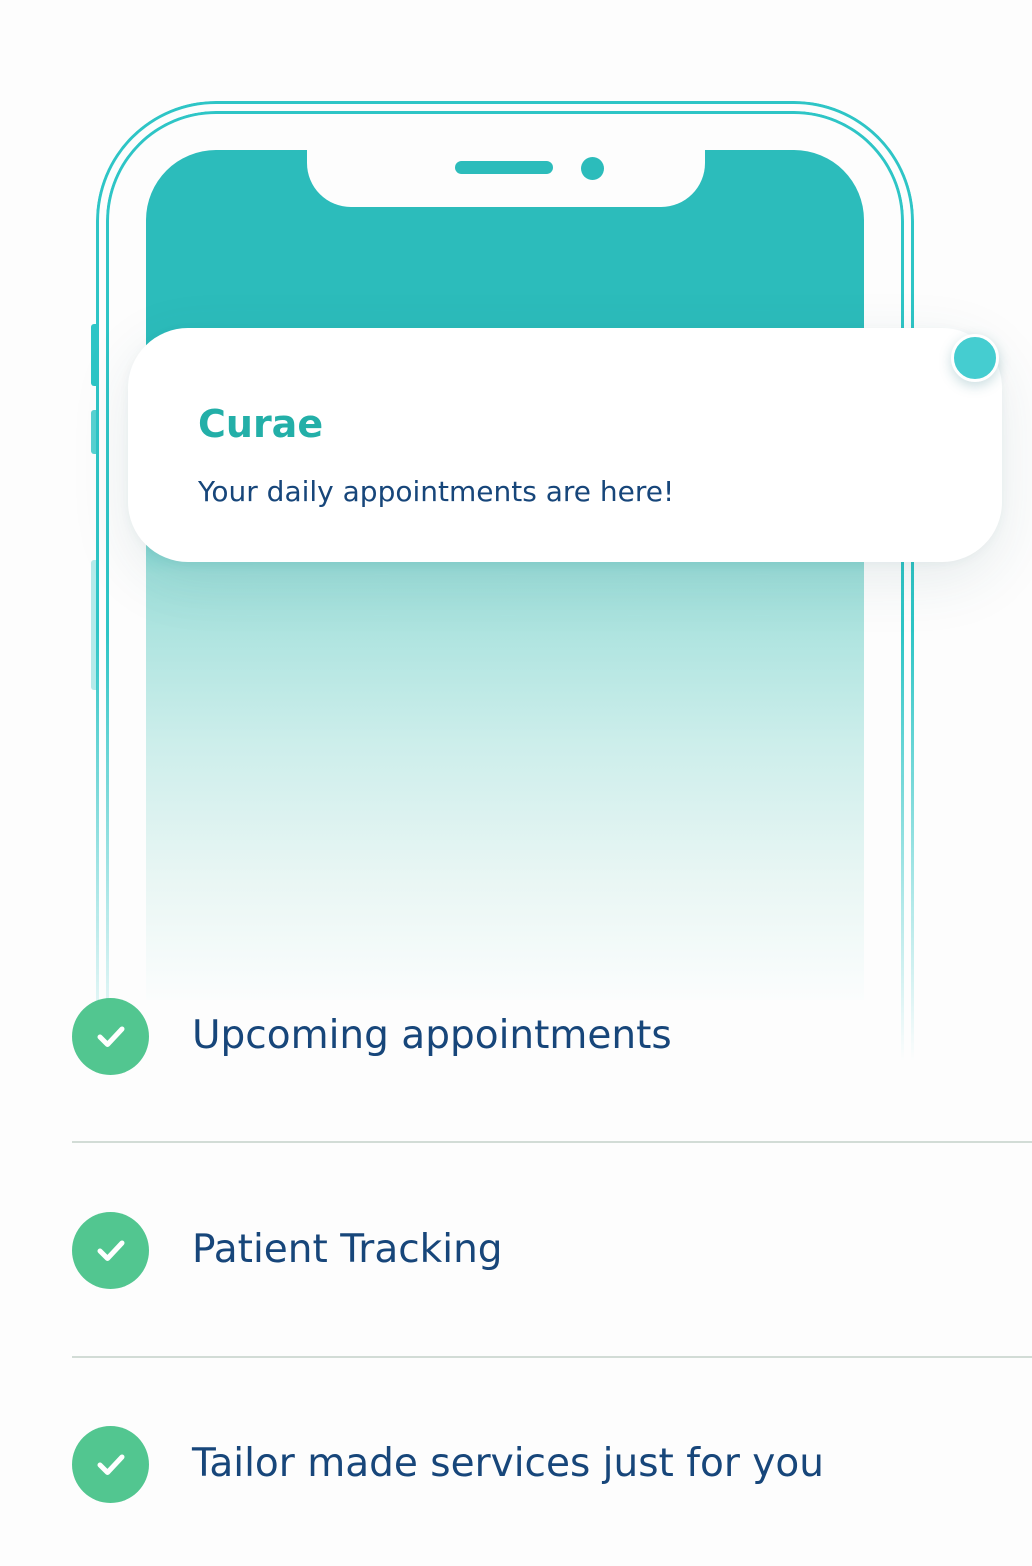 The height and width of the screenshot is (1566, 1032). Describe the element at coordinates (592, 168) in the screenshot. I see `phone-camera` at that location.